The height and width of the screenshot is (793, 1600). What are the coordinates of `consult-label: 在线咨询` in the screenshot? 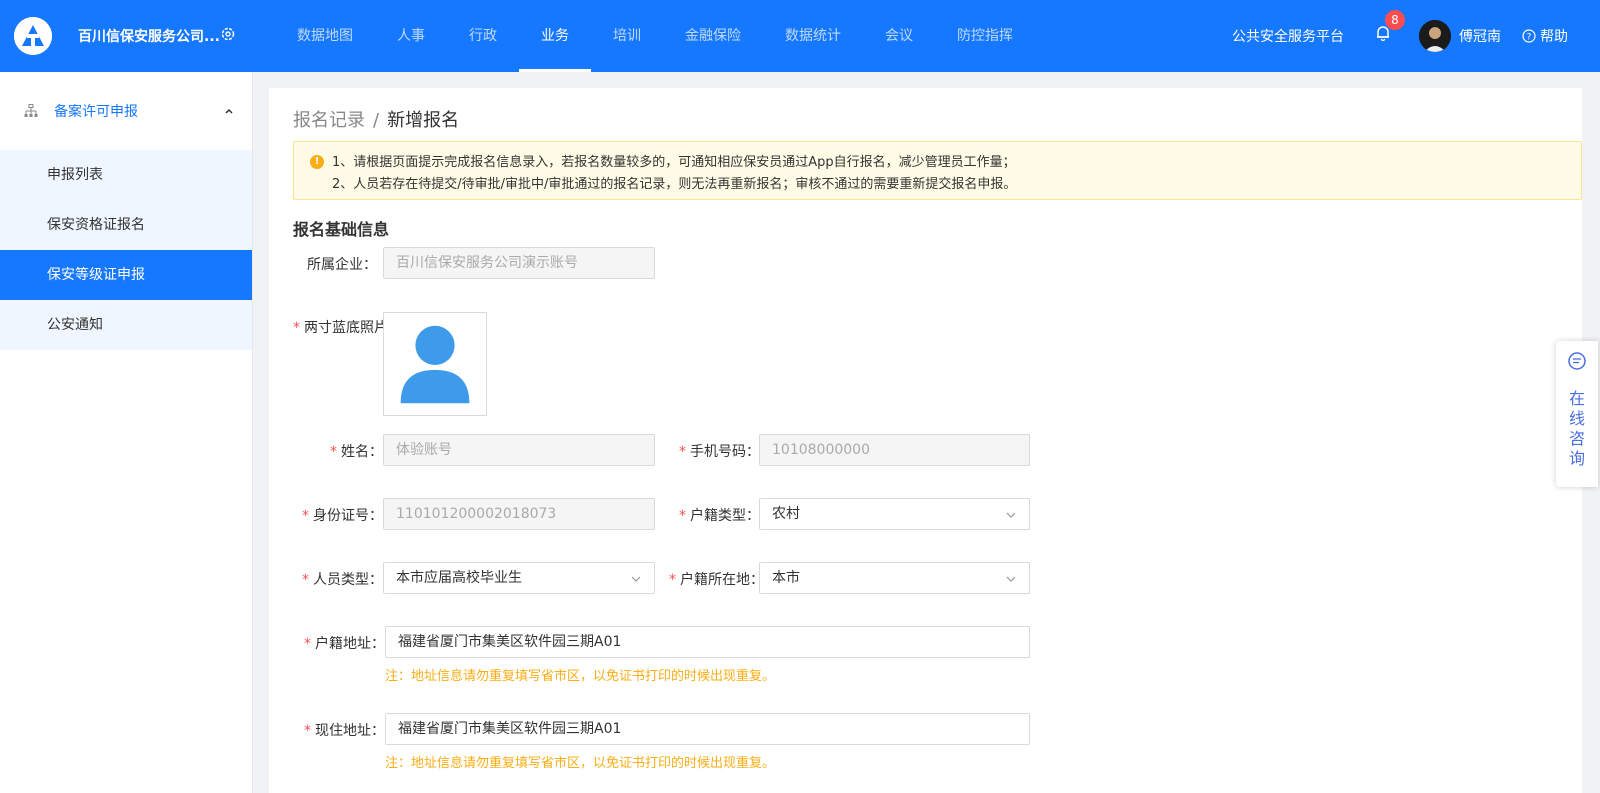 It's located at (1576, 428).